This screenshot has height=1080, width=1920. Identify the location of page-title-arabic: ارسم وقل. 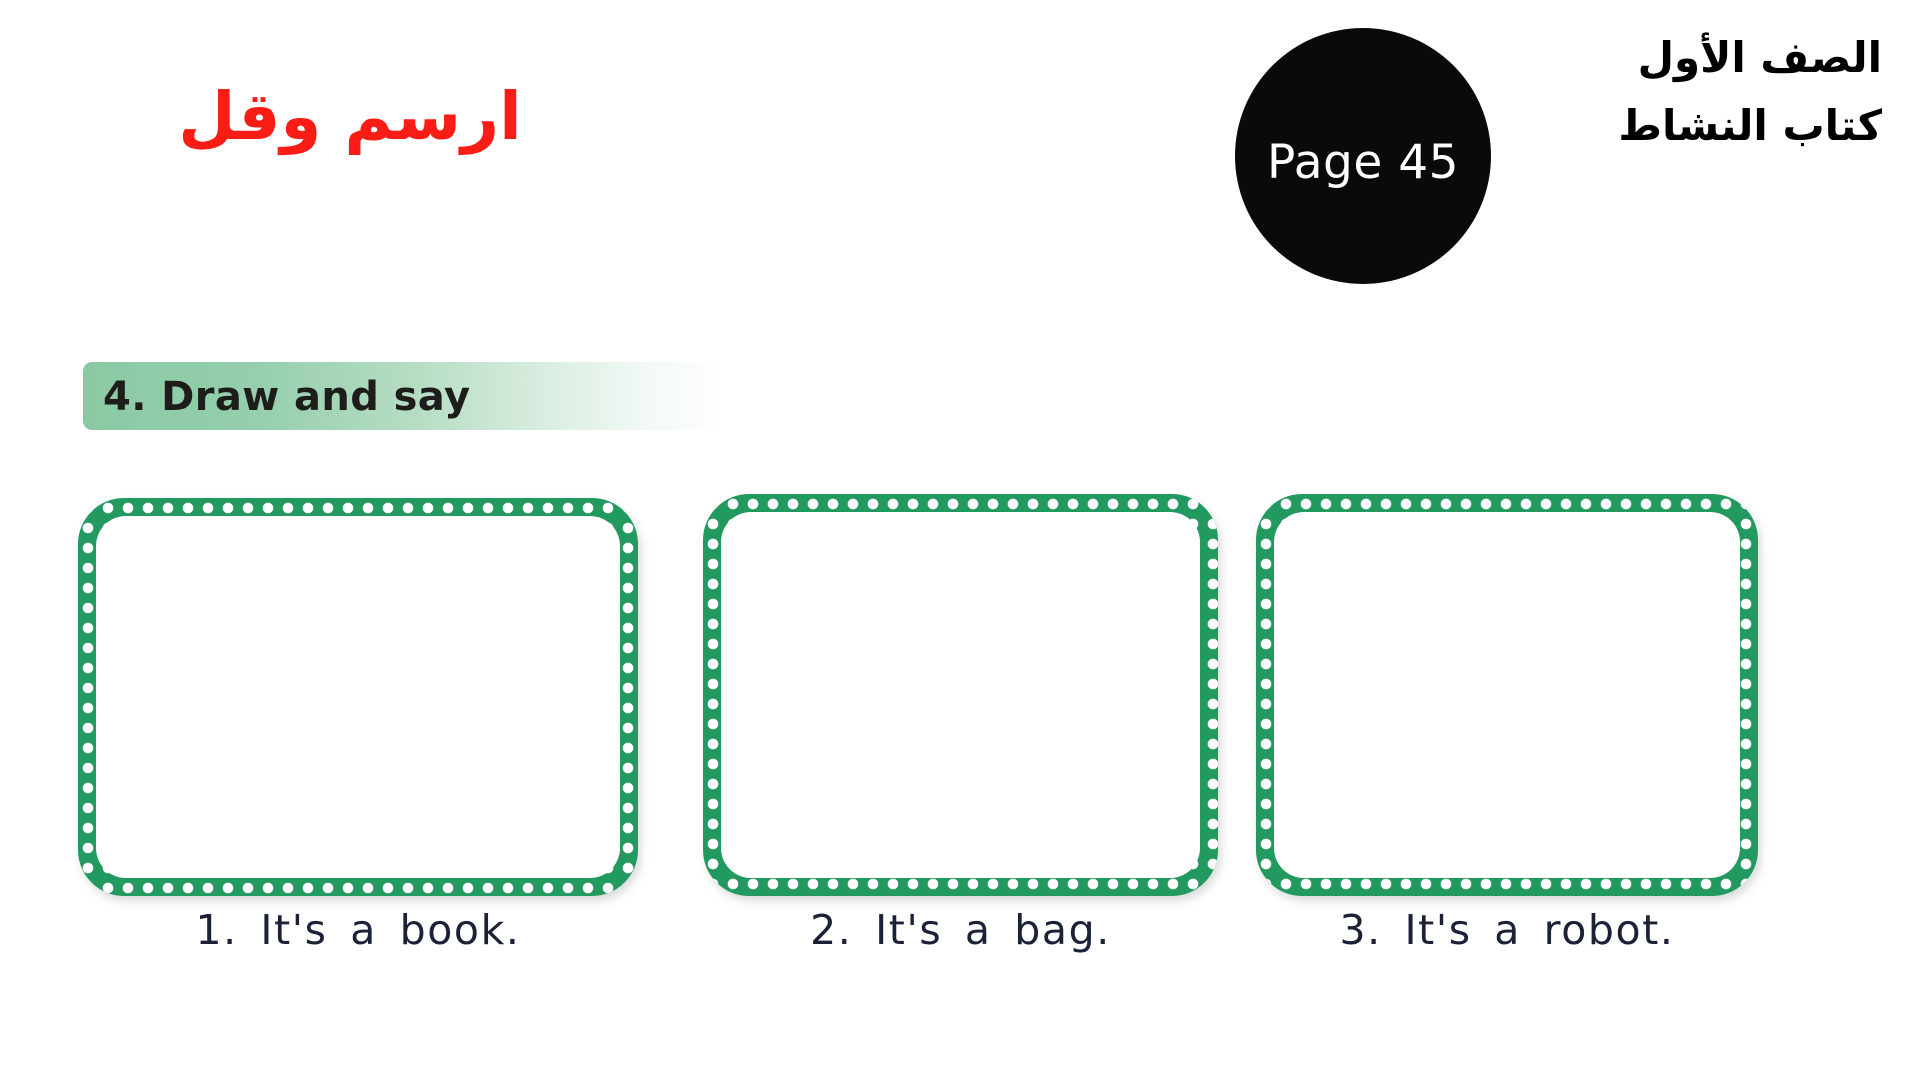
(350, 116).